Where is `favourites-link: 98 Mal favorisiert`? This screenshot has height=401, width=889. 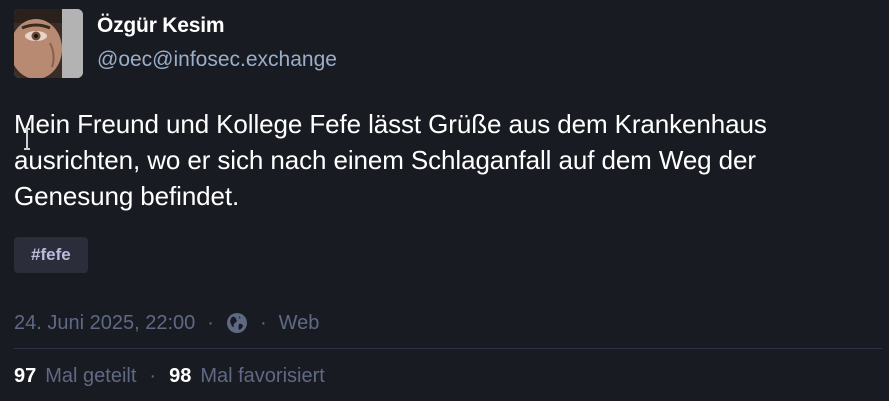 favourites-link: 98 Mal favorisiert is located at coordinates (247, 376).